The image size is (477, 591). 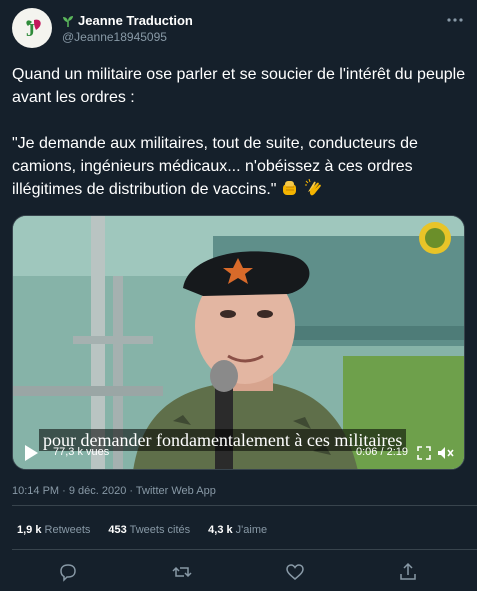 What do you see at coordinates (238, 453) in the screenshot?
I see `video-controls: 77,3 k vues 0:06 / 2:19` at bounding box center [238, 453].